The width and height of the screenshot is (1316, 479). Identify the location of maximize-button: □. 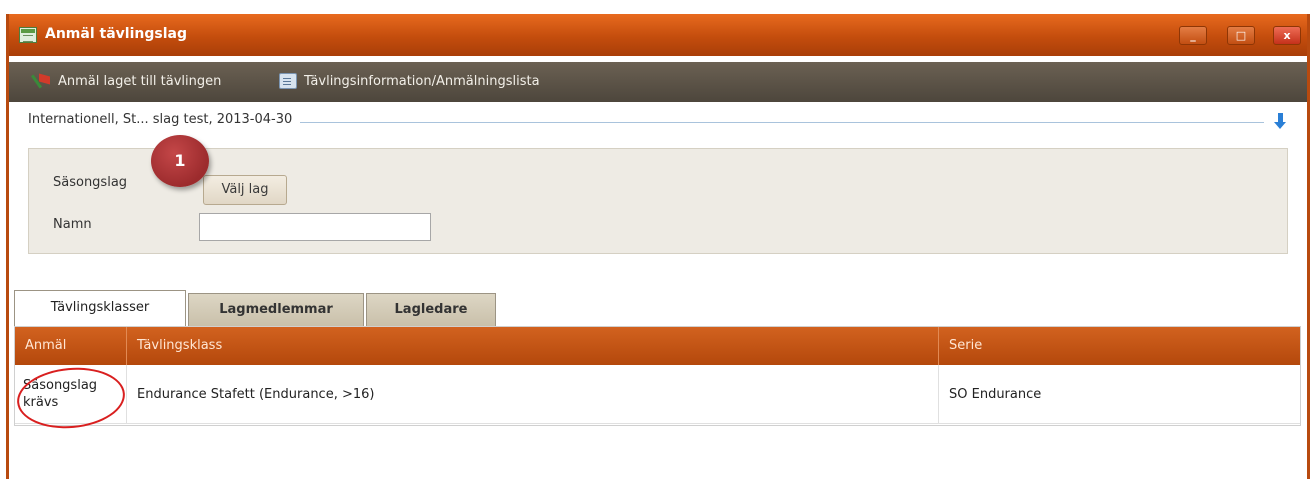
(1241, 35).